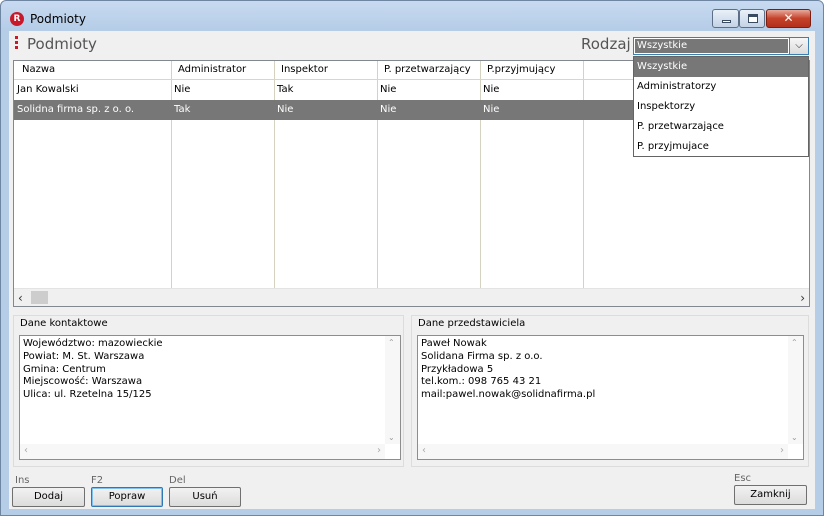  What do you see at coordinates (48, 89) in the screenshot?
I see `table-cell: Jan Kowalski` at bounding box center [48, 89].